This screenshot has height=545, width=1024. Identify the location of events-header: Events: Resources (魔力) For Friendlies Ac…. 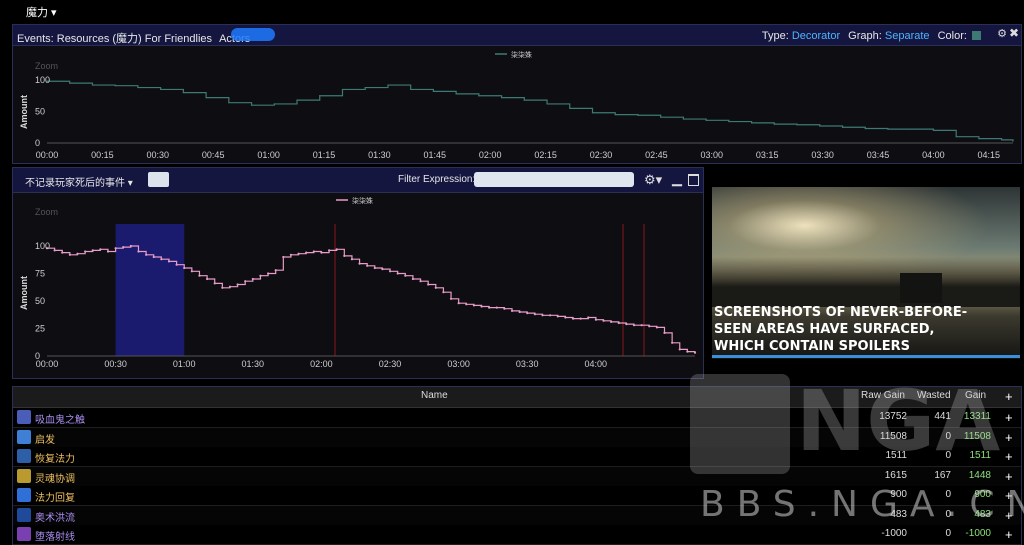
(517, 35).